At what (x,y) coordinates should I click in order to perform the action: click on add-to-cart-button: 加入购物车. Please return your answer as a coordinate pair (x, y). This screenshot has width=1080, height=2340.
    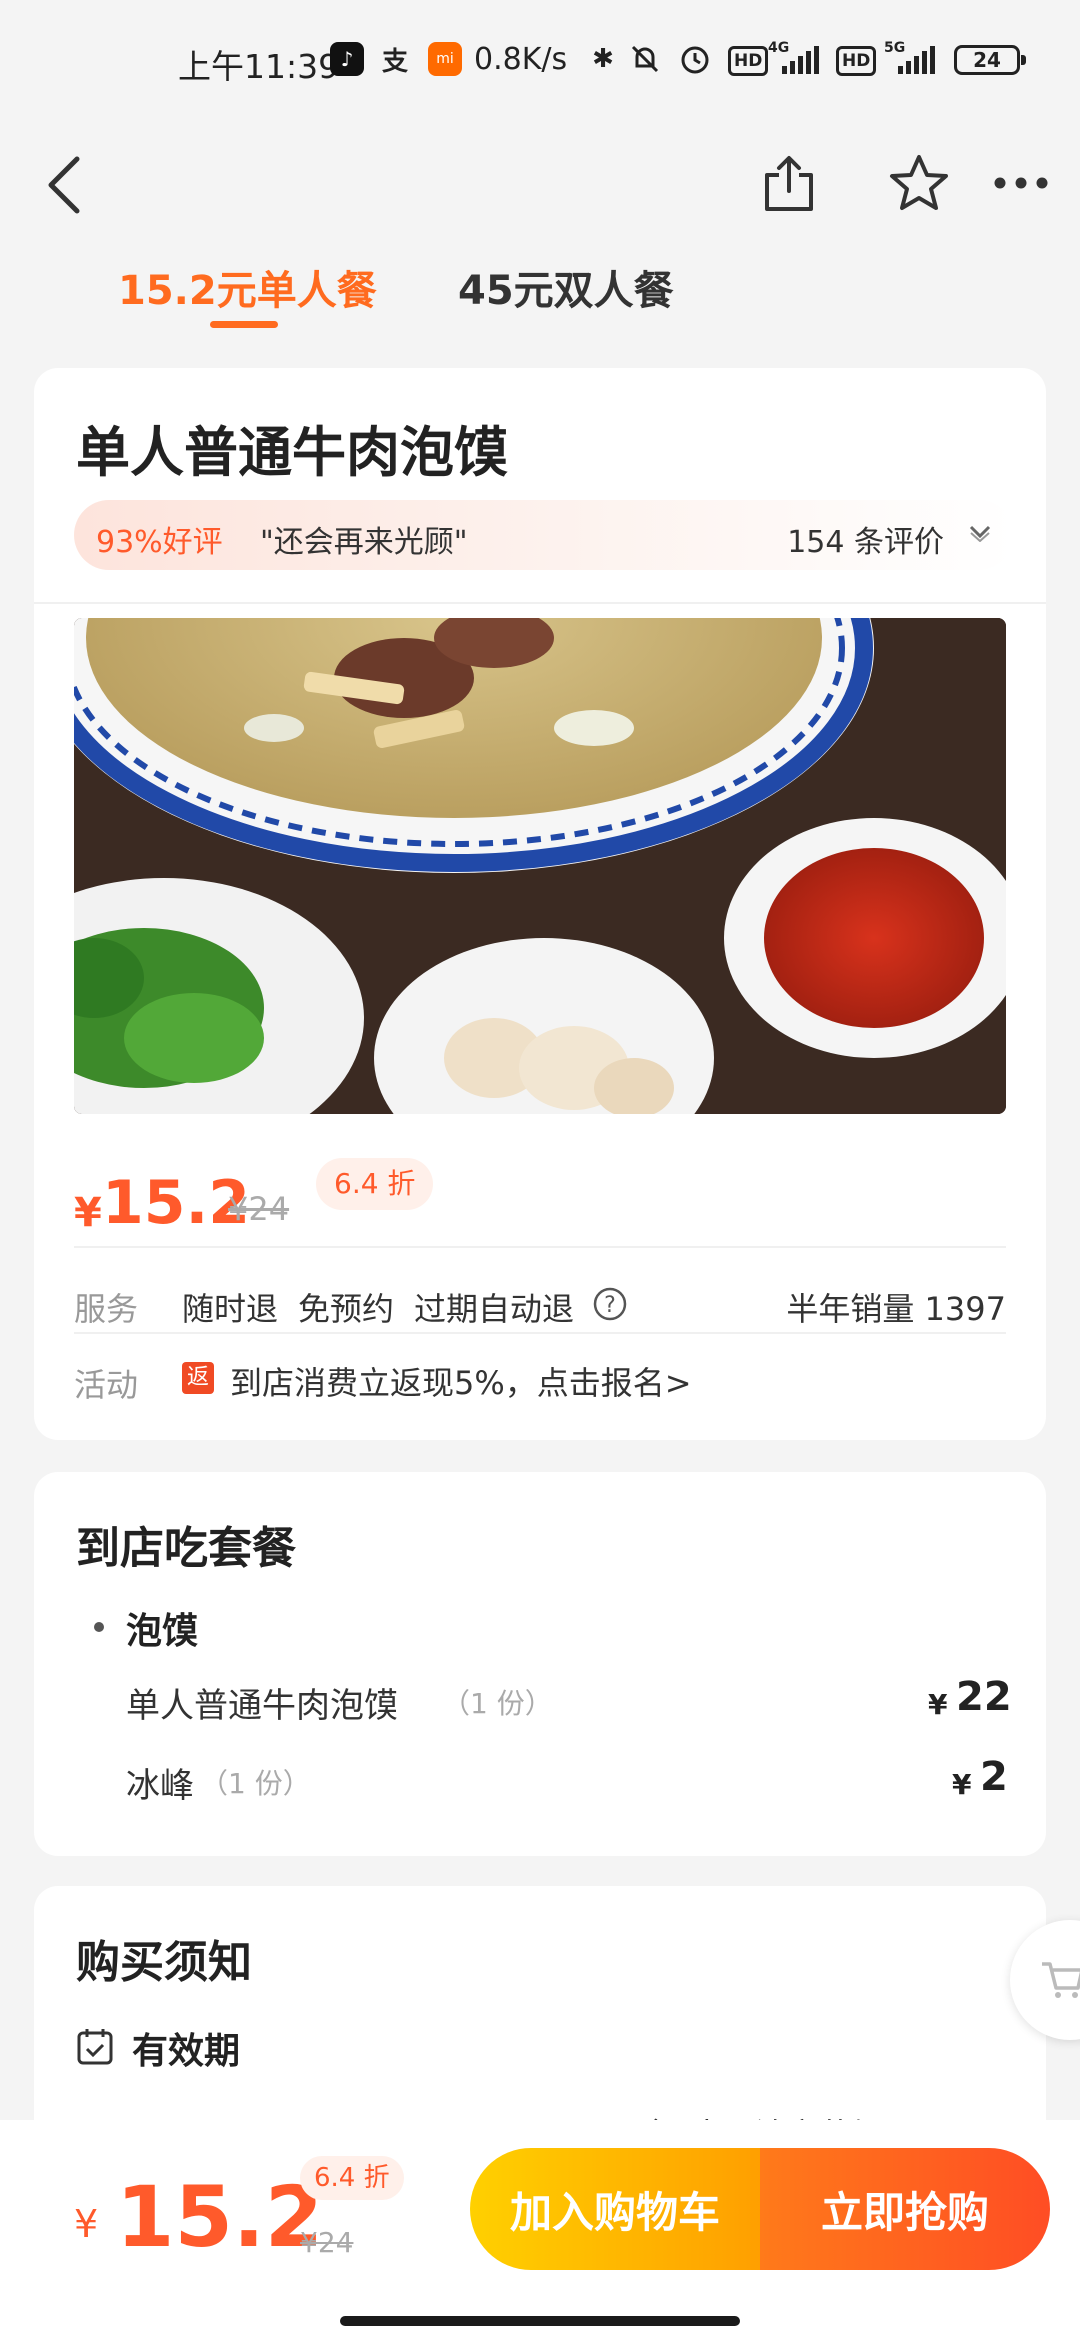
    Looking at the image, I should click on (615, 2209).